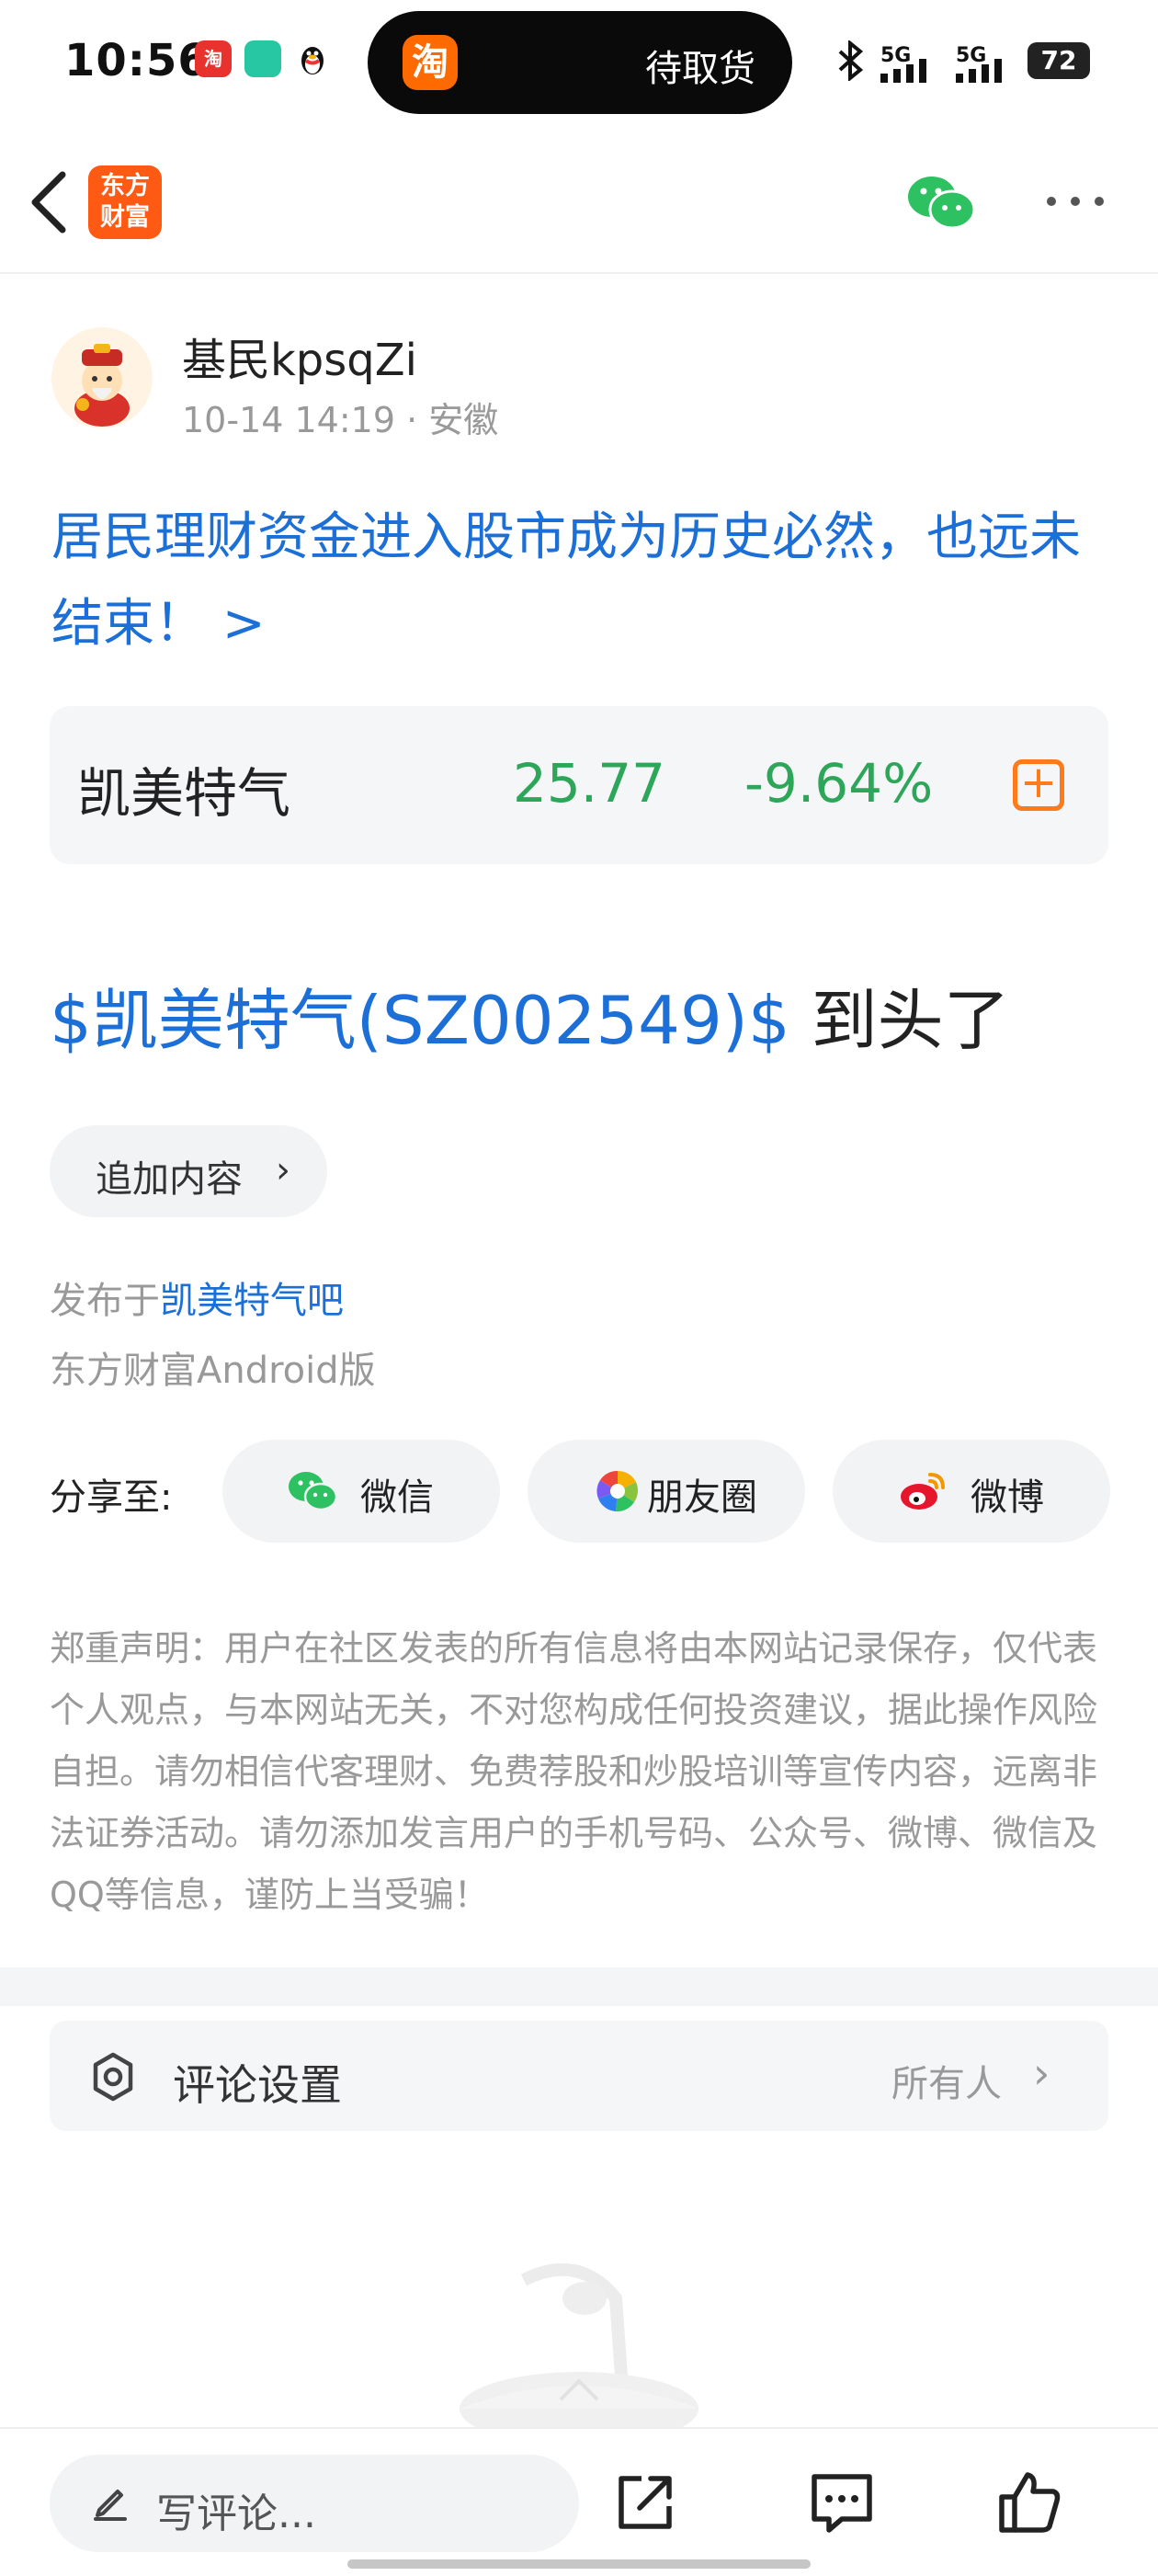 The width and height of the screenshot is (1158, 2576). What do you see at coordinates (589, 783) in the screenshot?
I see `stock-price: 25.77` at bounding box center [589, 783].